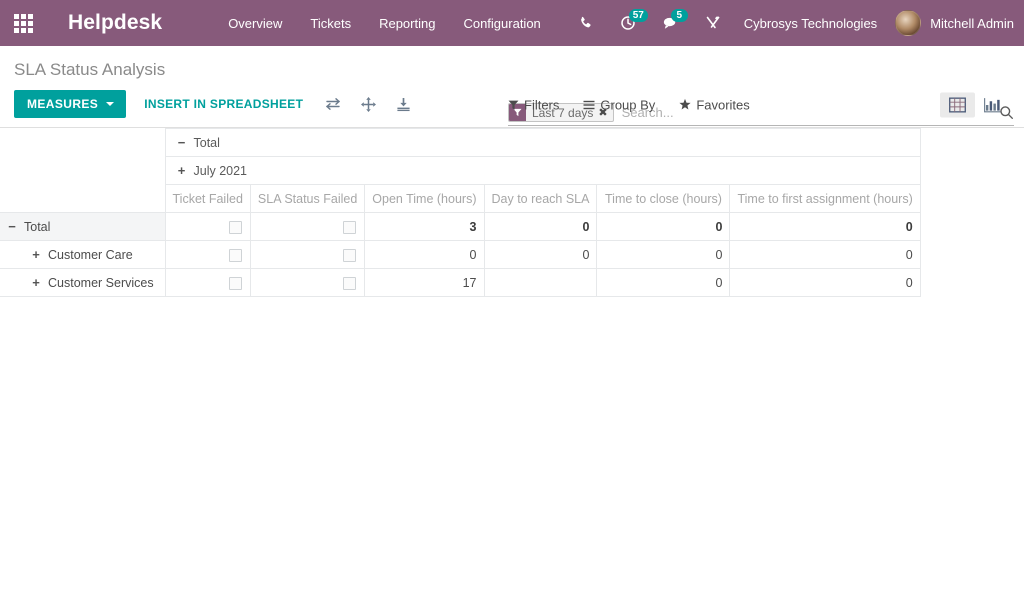 Image resolution: width=1024 pixels, height=610 pixels. I want to click on pivot-corner-cell, so click(83, 170).